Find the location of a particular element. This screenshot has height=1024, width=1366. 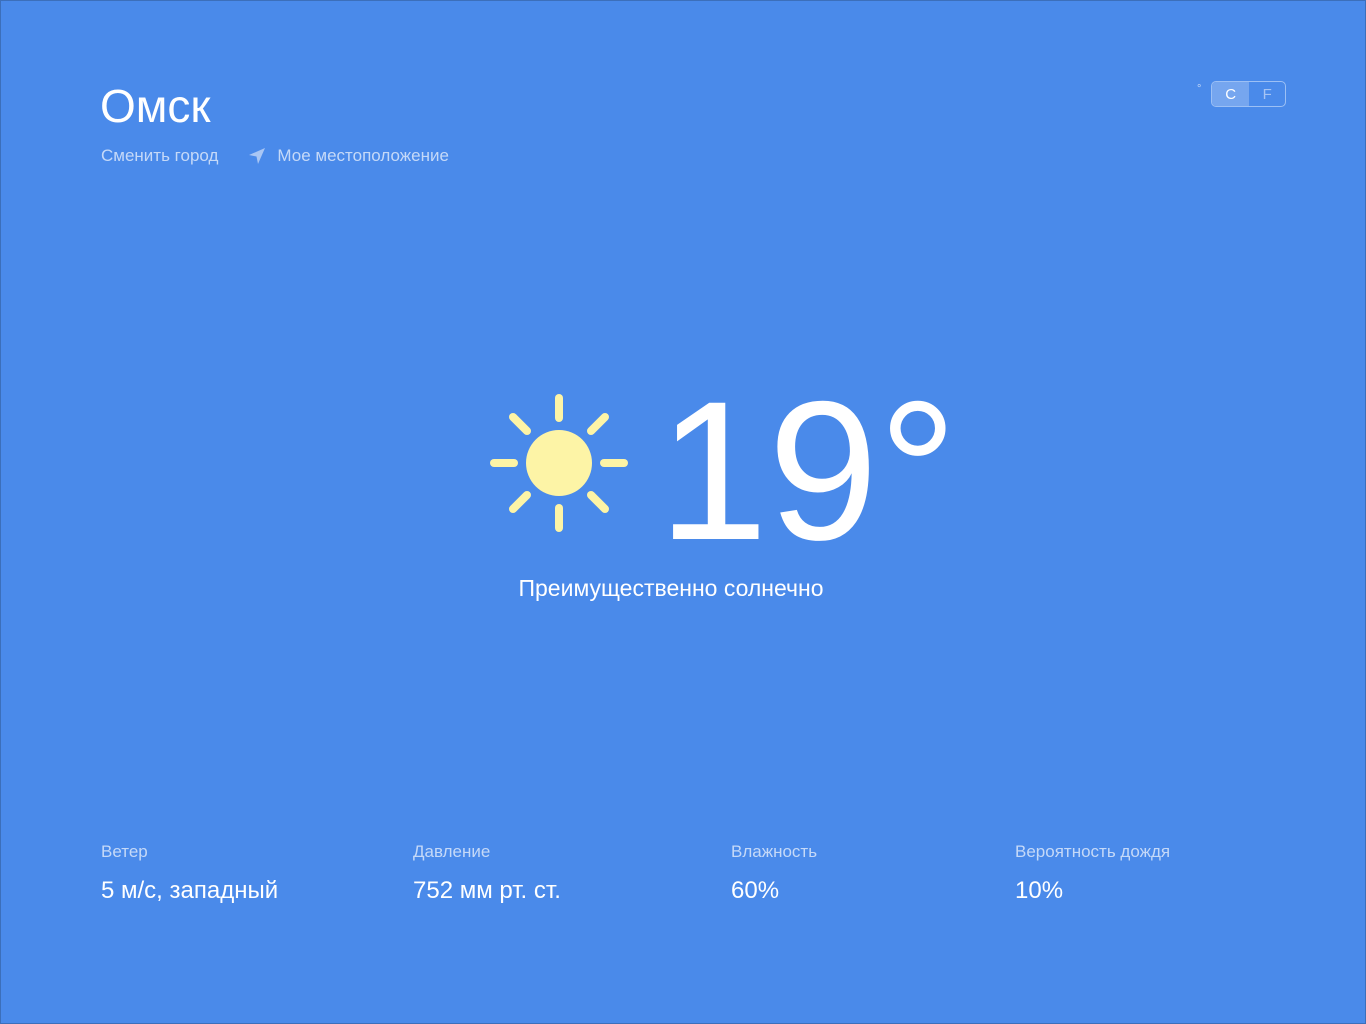

unit-fahrenheit-button: F is located at coordinates (1267, 94).